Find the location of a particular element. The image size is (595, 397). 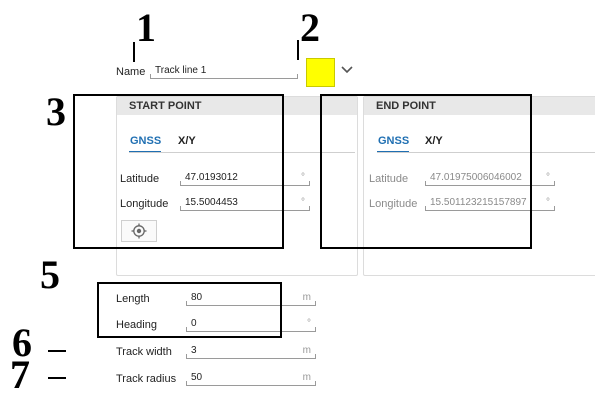

end-longitude-unit: ° is located at coordinates (548, 202).